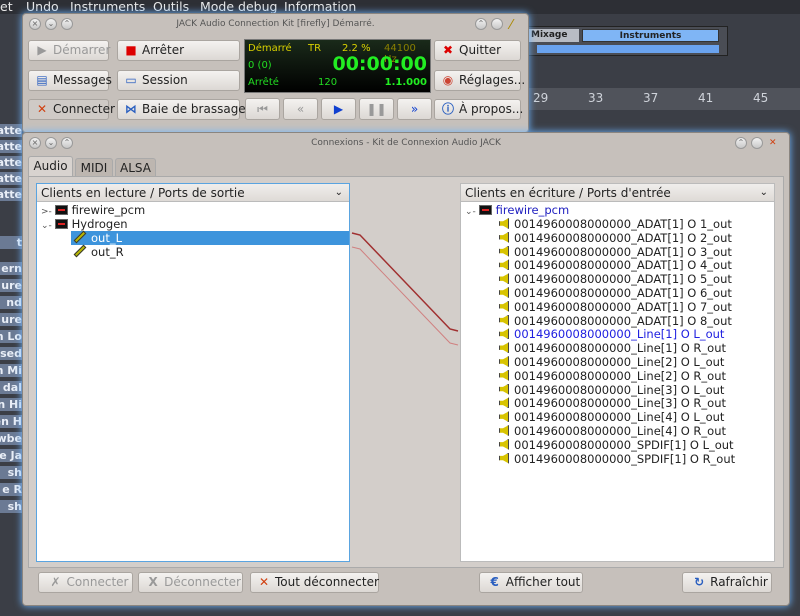 The image size is (800, 616). What do you see at coordinates (541, 98) in the screenshot?
I see `ruler-label: 29` at bounding box center [541, 98].